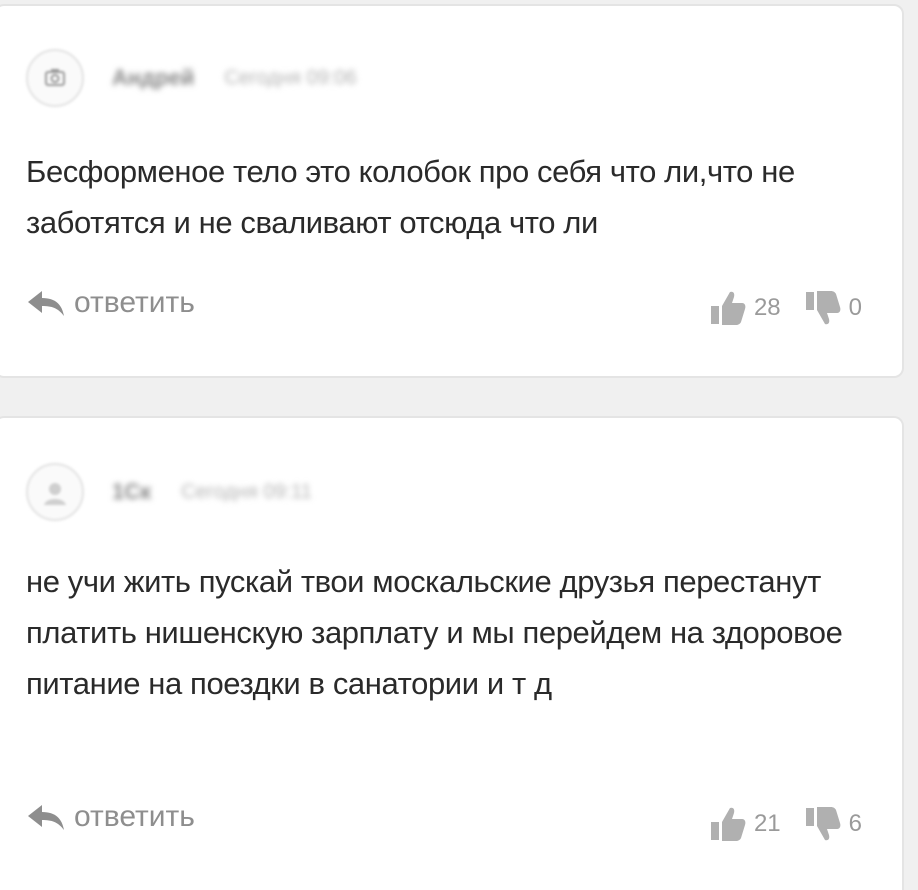 This screenshot has height=890, width=918. I want to click on comment-time: Сегодня 09:06, so click(290, 77).